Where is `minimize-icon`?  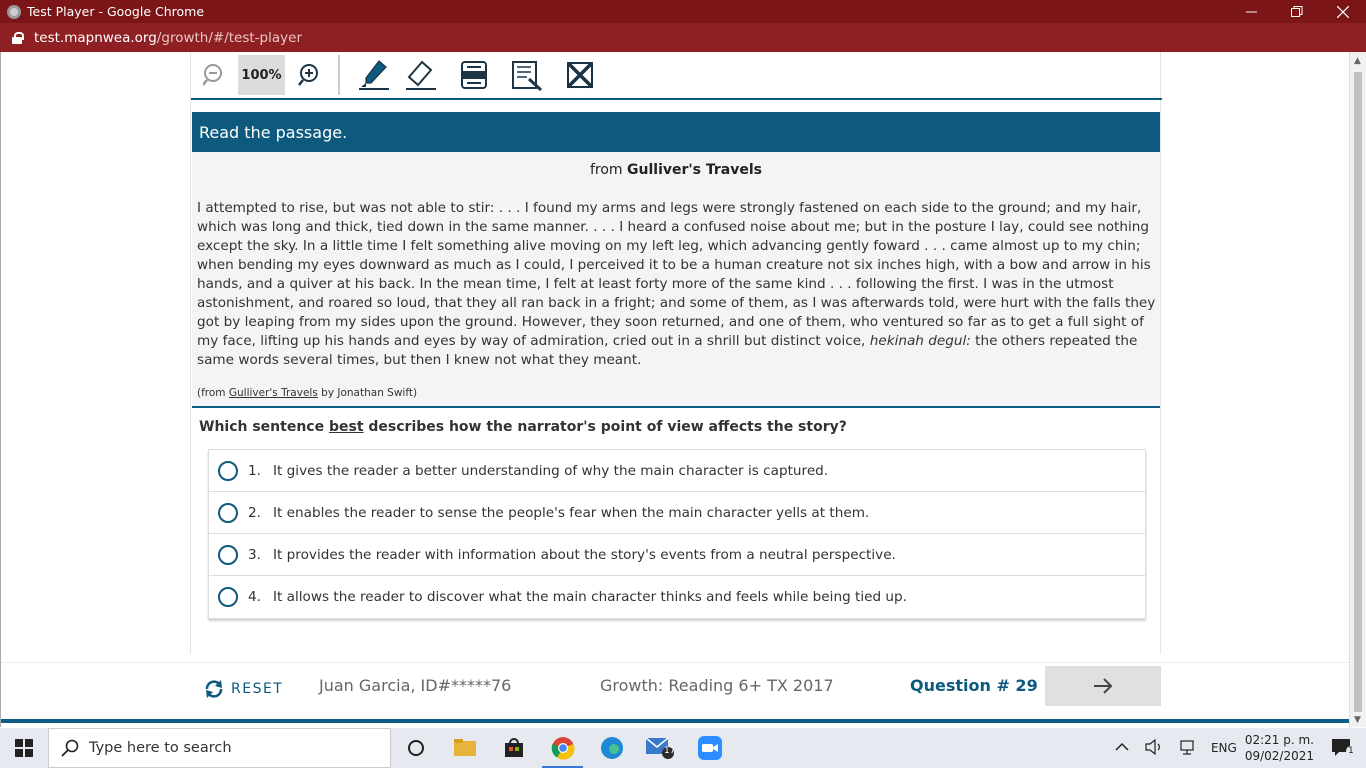 minimize-icon is located at coordinates (1251, 12).